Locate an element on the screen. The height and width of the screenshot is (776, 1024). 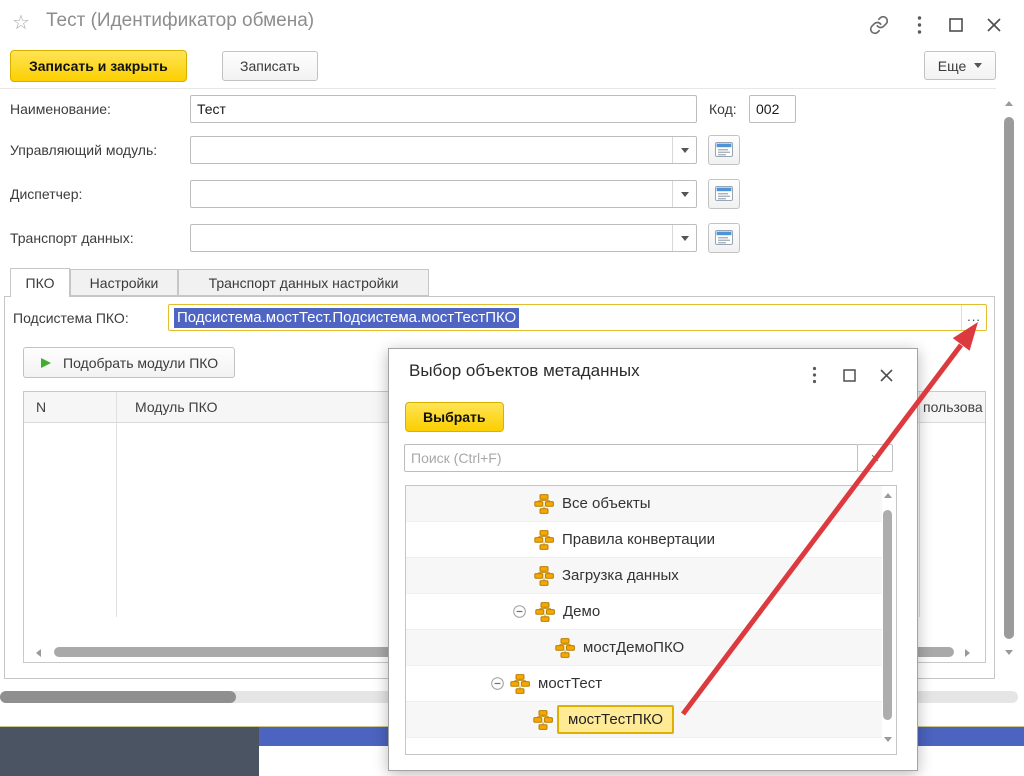
tree-item-data-load: Загрузка данных is located at coordinates (644, 576).